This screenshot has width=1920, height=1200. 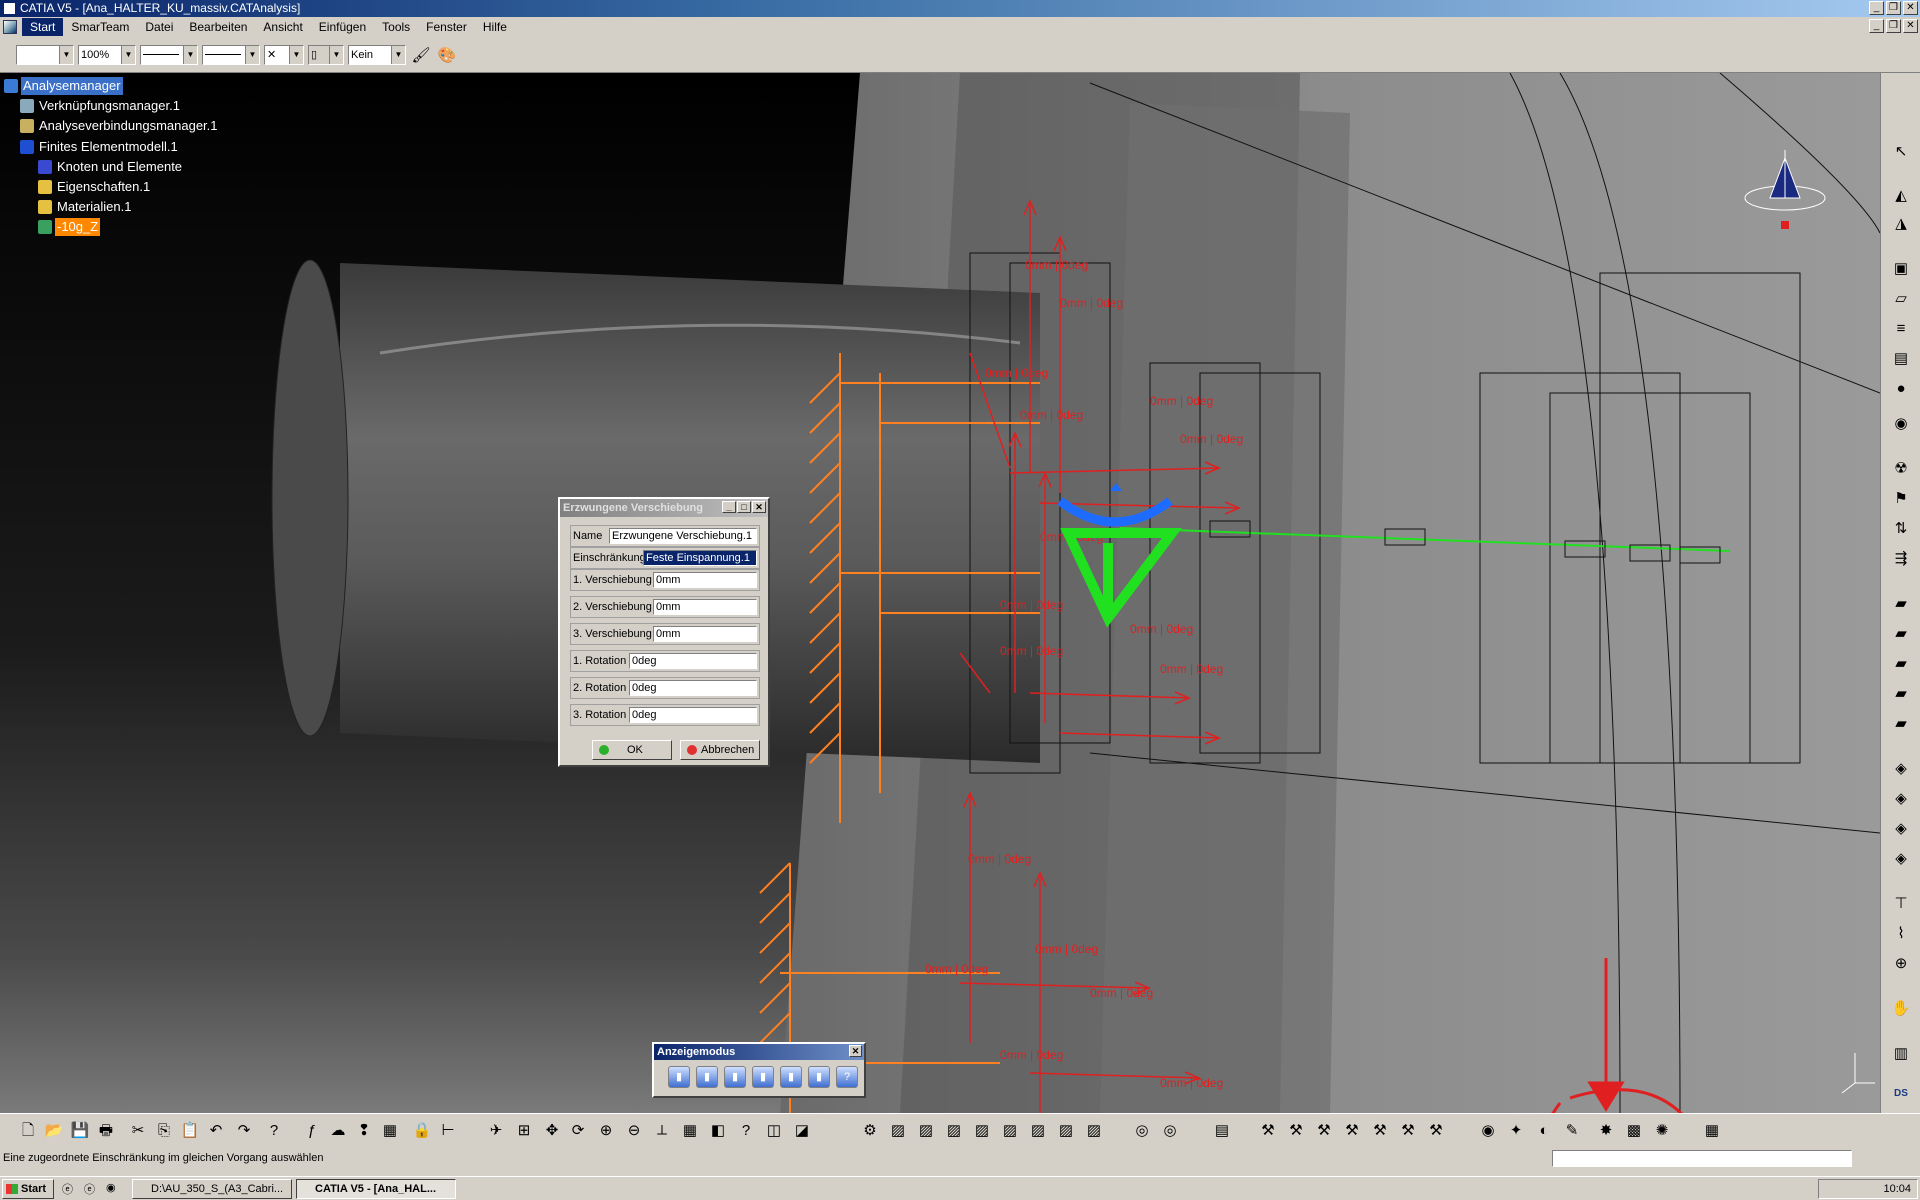 I want to click on connection-icon: ⊕, so click(x=1901, y=964).